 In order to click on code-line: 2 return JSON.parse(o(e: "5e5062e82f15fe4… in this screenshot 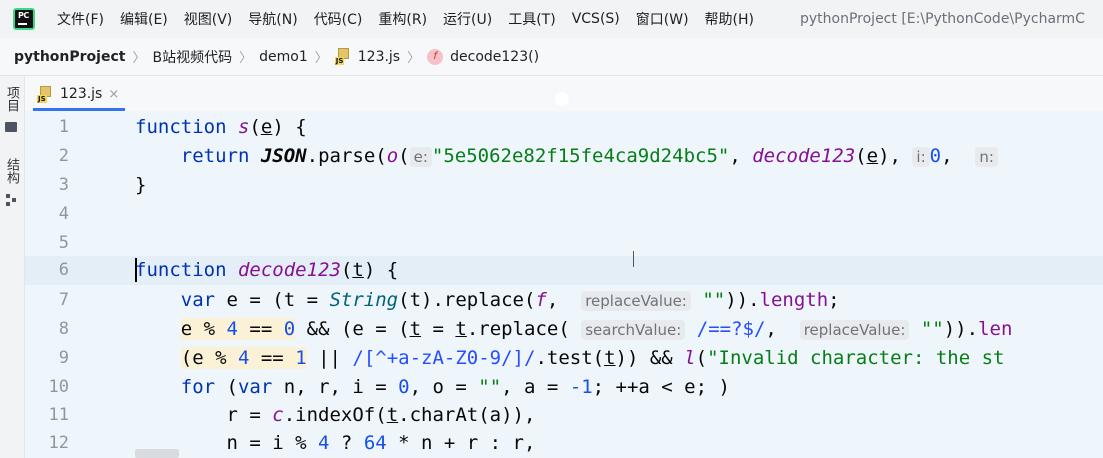, I will do `click(564, 156)`.